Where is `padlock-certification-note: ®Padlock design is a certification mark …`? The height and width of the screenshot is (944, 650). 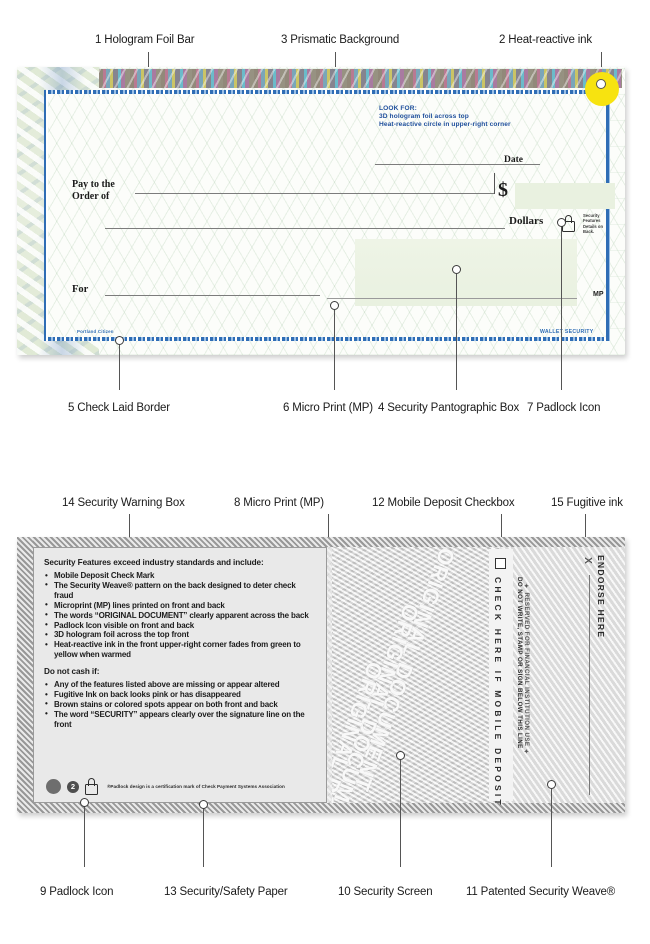
padlock-certification-note: ®Padlock design is a certification mark … is located at coordinates (196, 786).